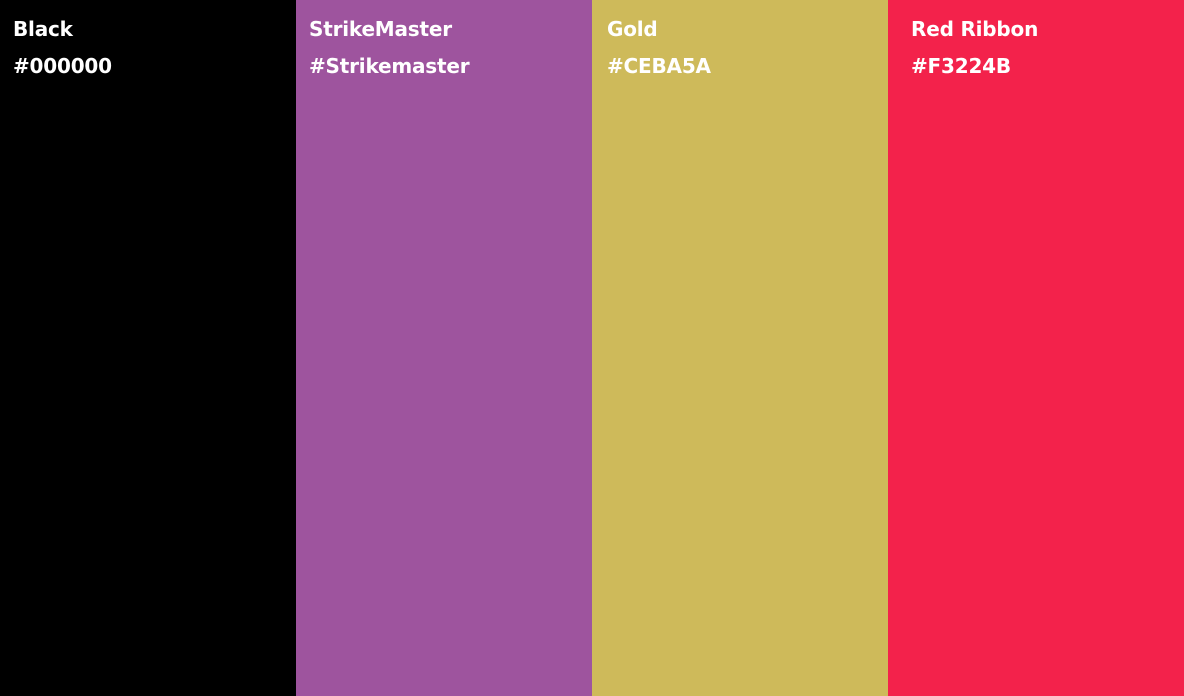  I want to click on swatch-name: Black, so click(43, 29).